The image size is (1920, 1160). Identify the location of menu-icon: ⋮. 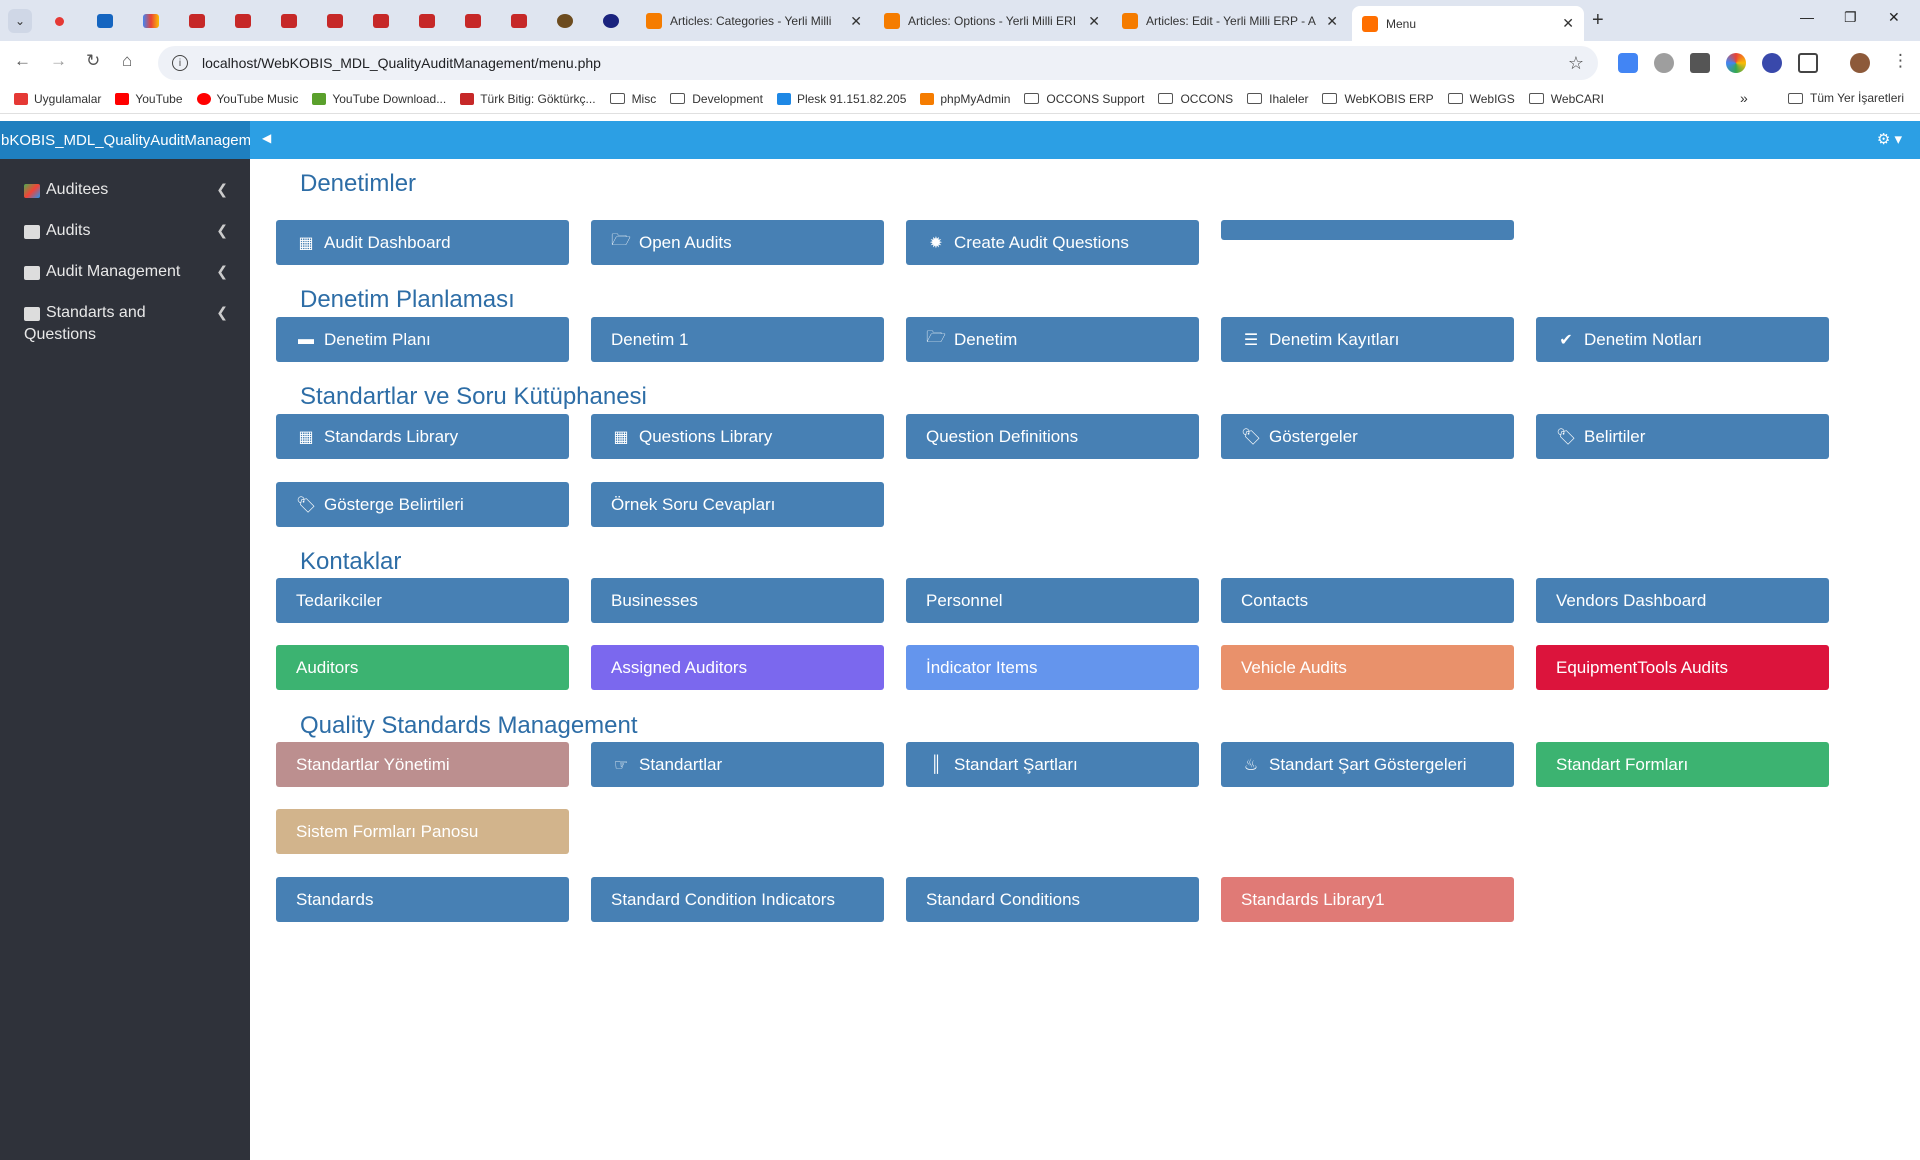
(1900, 61).